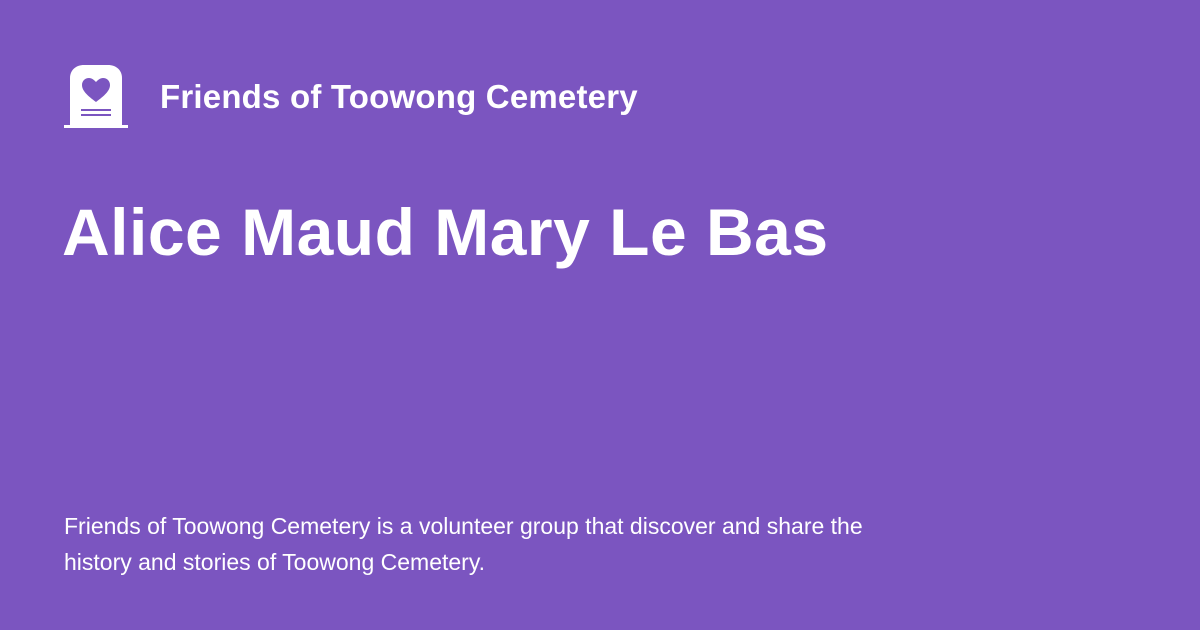  I want to click on site-name: Friends of Toowong Cemetery, so click(399, 96).